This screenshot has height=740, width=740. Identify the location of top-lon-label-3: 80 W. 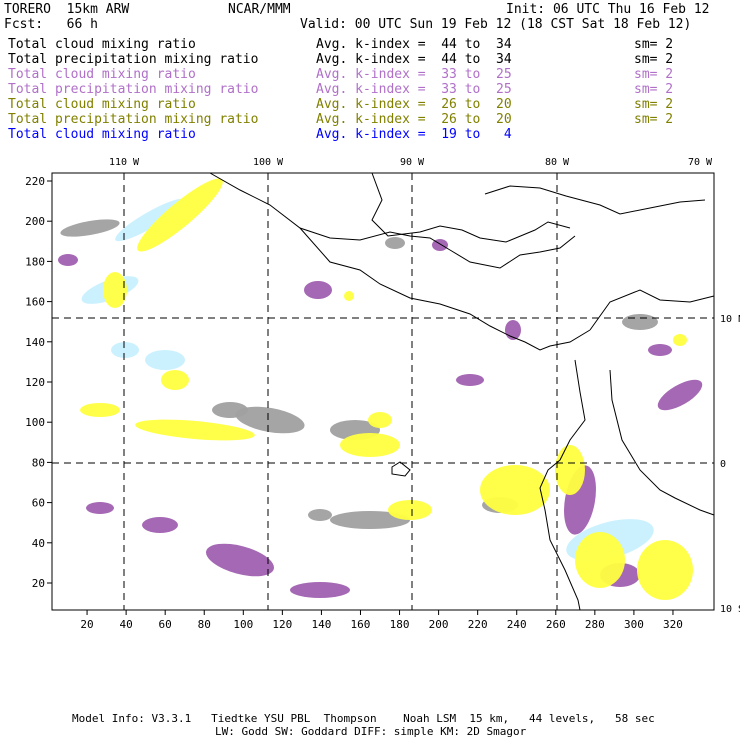
(557, 162).